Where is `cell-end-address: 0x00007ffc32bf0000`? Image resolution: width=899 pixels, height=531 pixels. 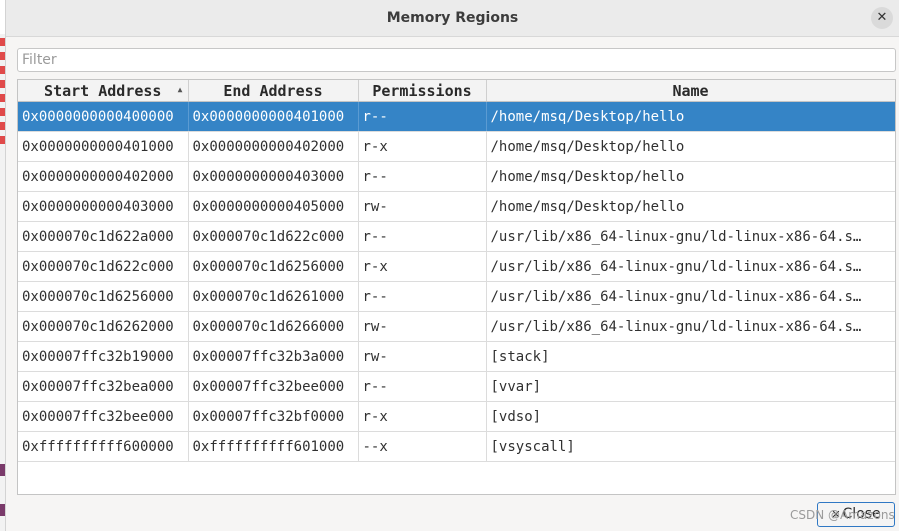
cell-end-address: 0x00007ffc32bf0000 is located at coordinates (273, 416).